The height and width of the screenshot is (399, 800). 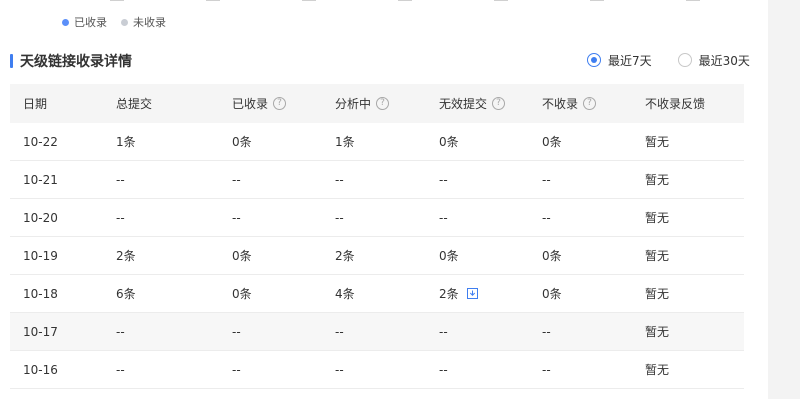 What do you see at coordinates (472, 293) in the screenshot?
I see `download-icon` at bounding box center [472, 293].